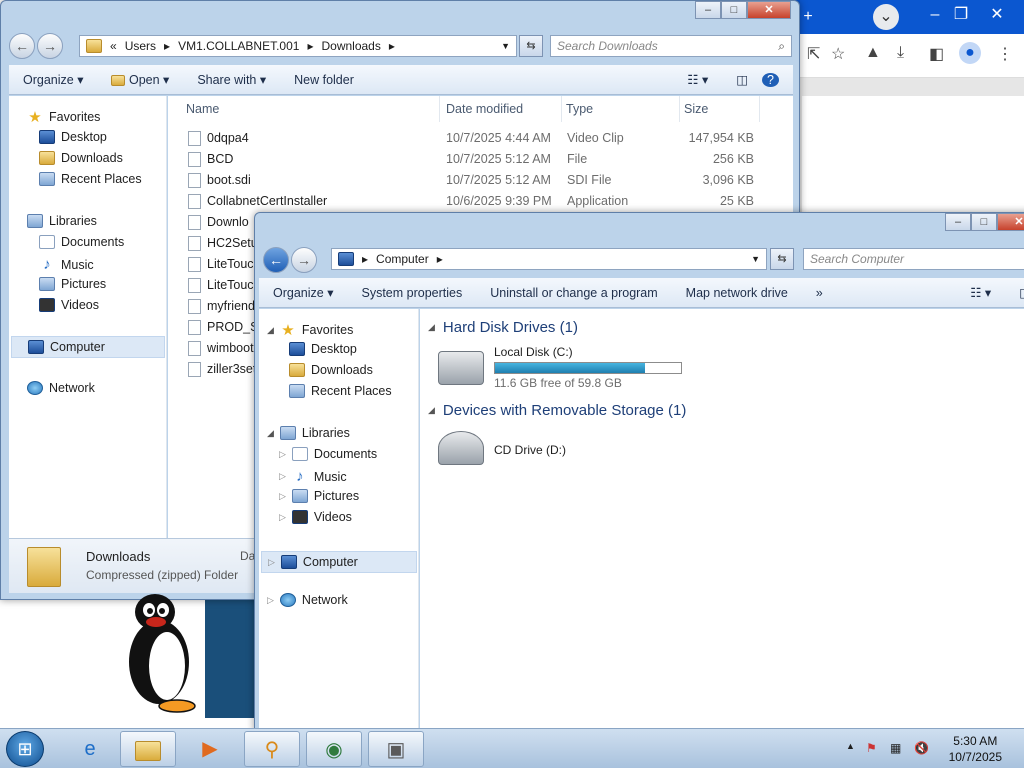  I want to click on tray-chevron-icon: ▲, so click(850, 746).